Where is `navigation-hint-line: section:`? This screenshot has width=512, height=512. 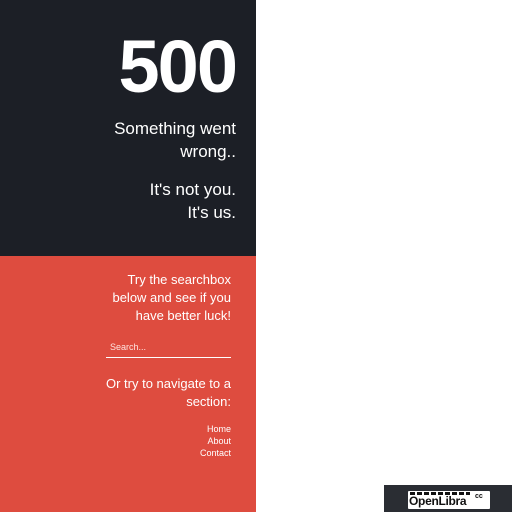 navigation-hint-line: section: is located at coordinates (208, 401).